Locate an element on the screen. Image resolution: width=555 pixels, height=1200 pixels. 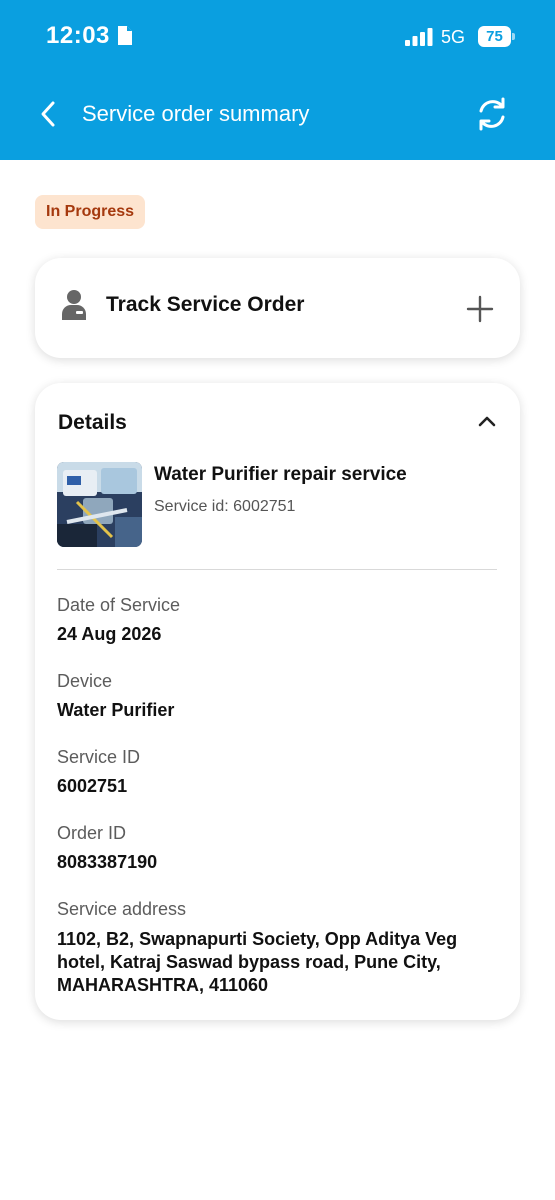
track-service-order-label: Track Service Order is located at coordinates (205, 304).